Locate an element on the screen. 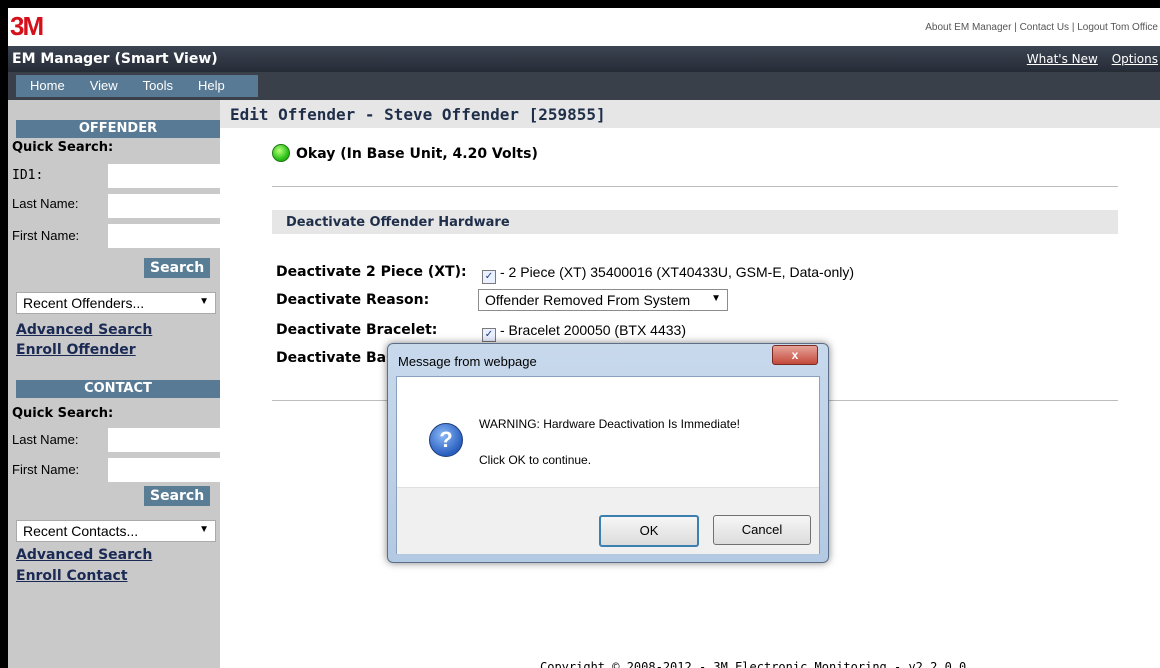 The height and width of the screenshot is (668, 1160). menu-help: Help is located at coordinates (210, 86).